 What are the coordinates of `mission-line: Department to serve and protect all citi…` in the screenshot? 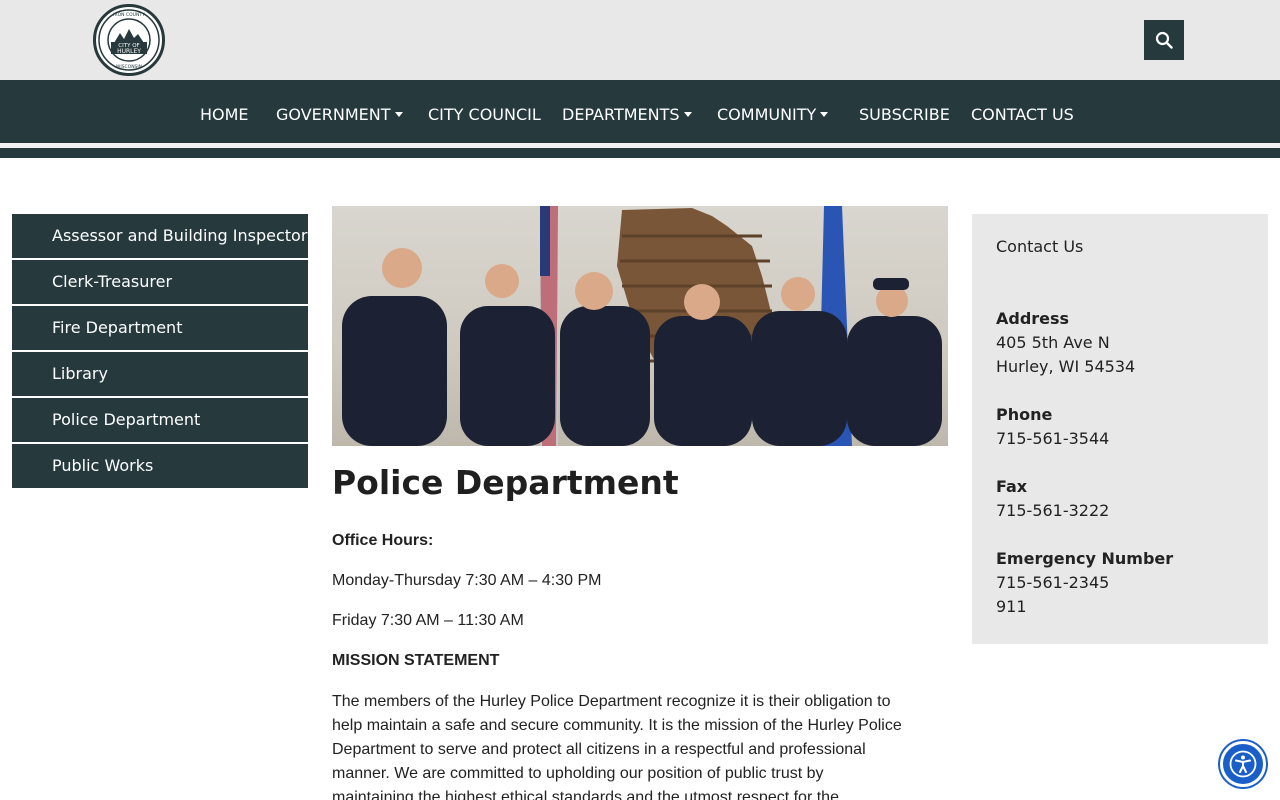 It's located at (599, 749).